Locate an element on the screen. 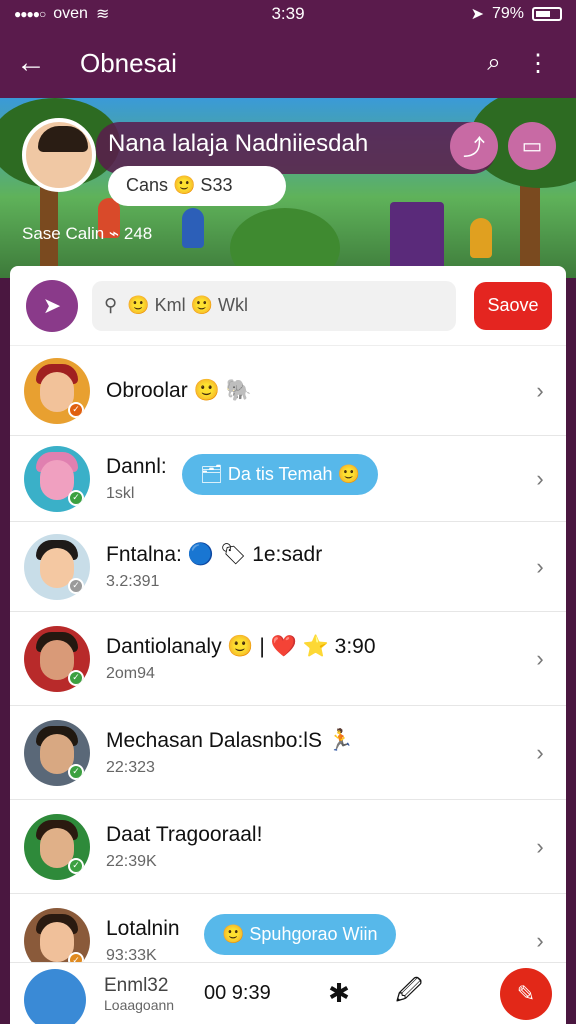 The width and height of the screenshot is (576, 1024). search-input: ⚲ 🙂 Kml 🙂 Wkl is located at coordinates (274, 305).